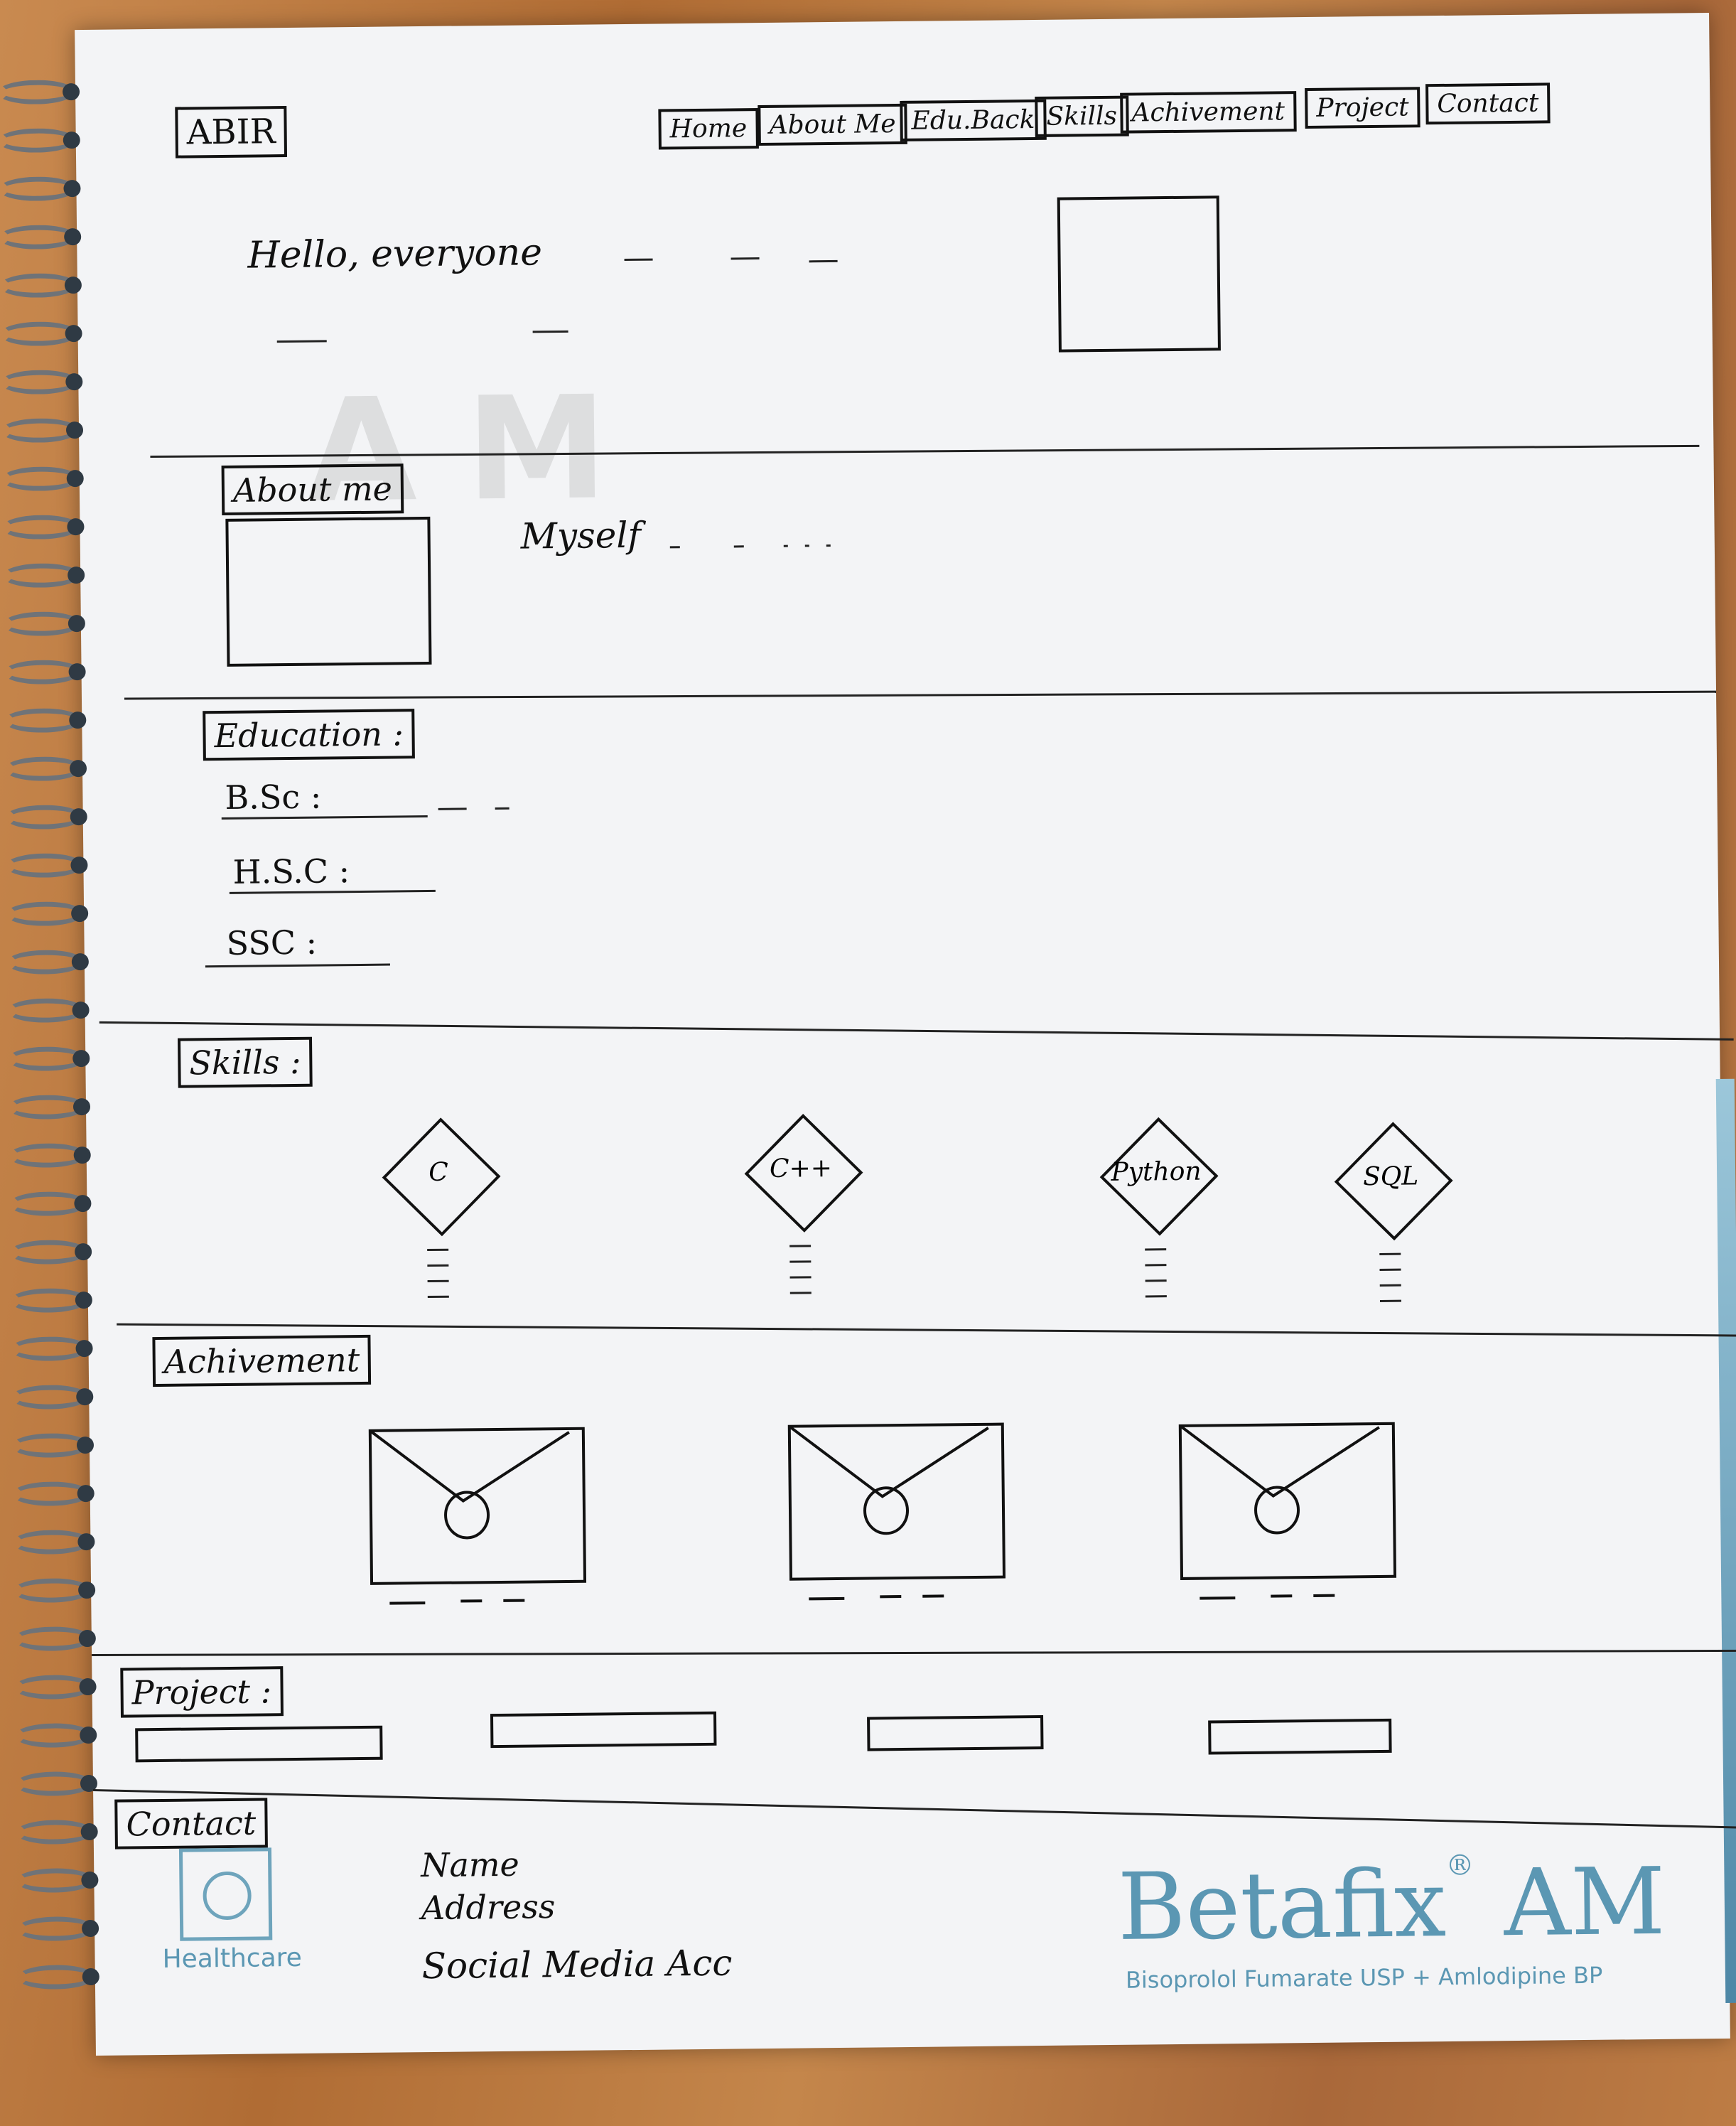  Describe the element at coordinates (1725, 1541) in the screenshot. I see `notebook-cover-edge` at that location.